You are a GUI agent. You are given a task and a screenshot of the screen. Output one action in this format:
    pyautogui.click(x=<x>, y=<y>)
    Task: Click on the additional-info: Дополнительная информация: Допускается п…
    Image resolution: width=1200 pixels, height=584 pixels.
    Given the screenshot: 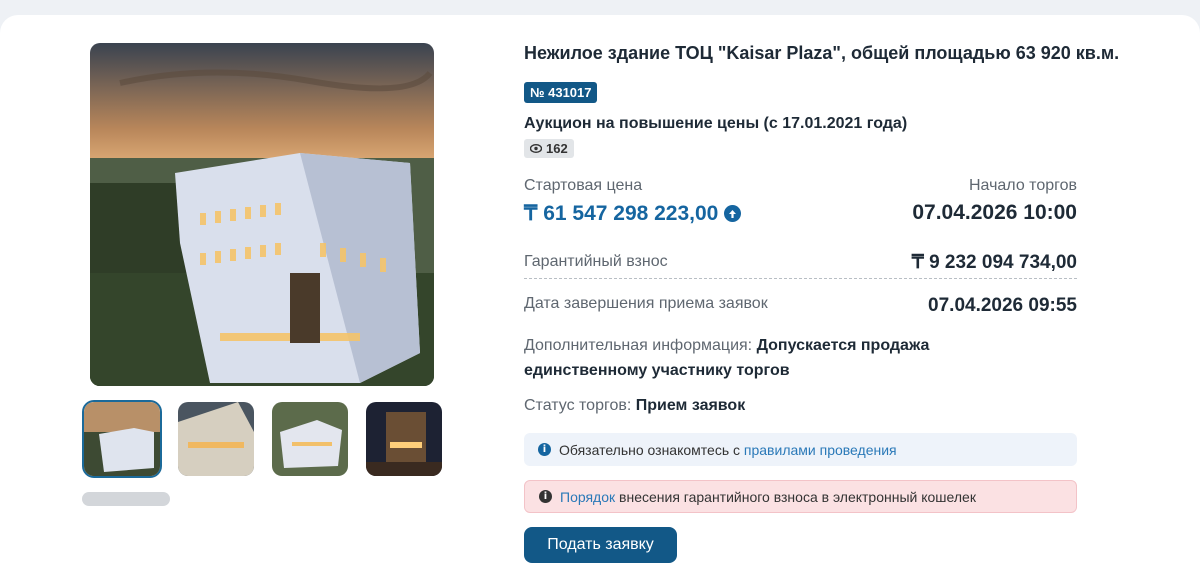 What is the action you would take?
    pyautogui.click(x=759, y=358)
    